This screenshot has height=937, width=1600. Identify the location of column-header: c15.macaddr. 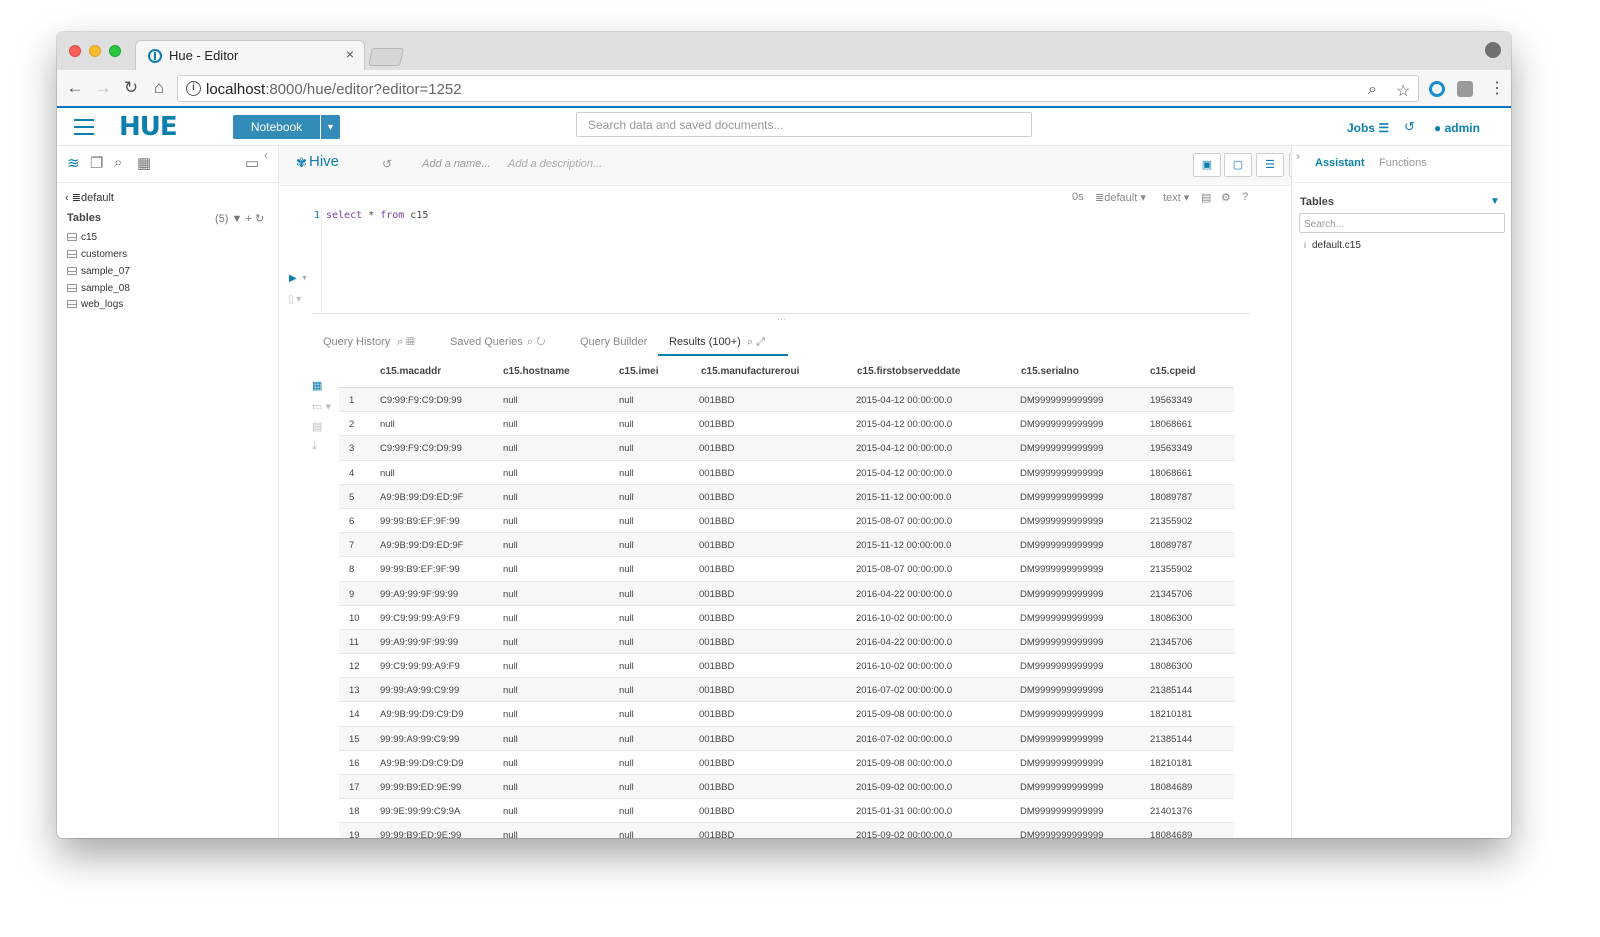
(410, 371).